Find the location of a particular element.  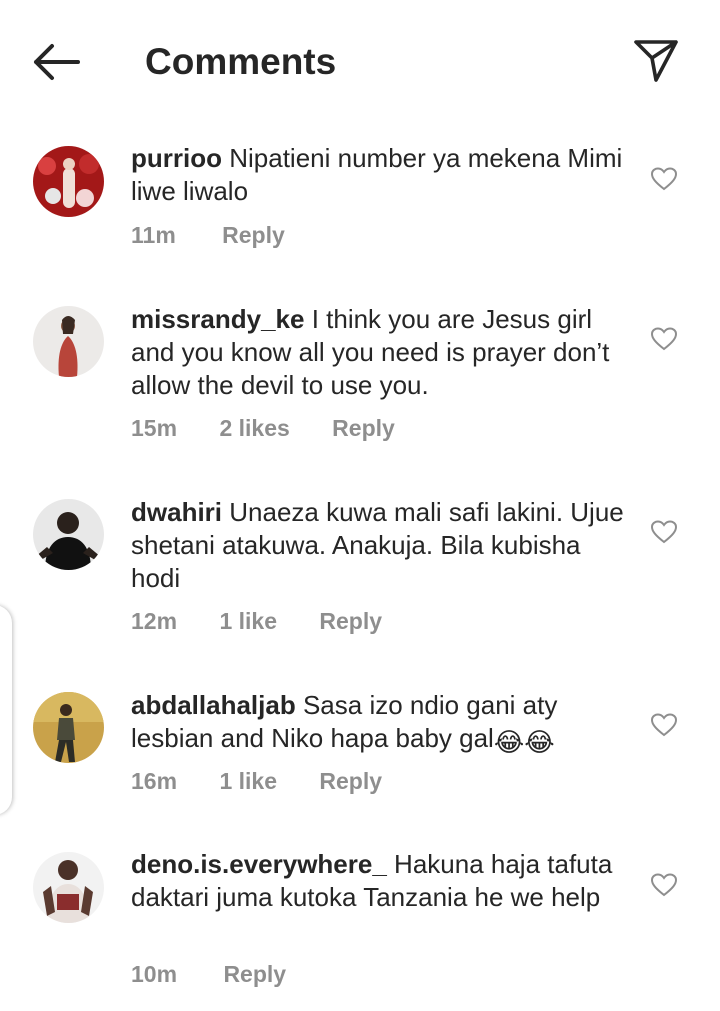

laughing-emoji: 😂😂 is located at coordinates (524, 742).